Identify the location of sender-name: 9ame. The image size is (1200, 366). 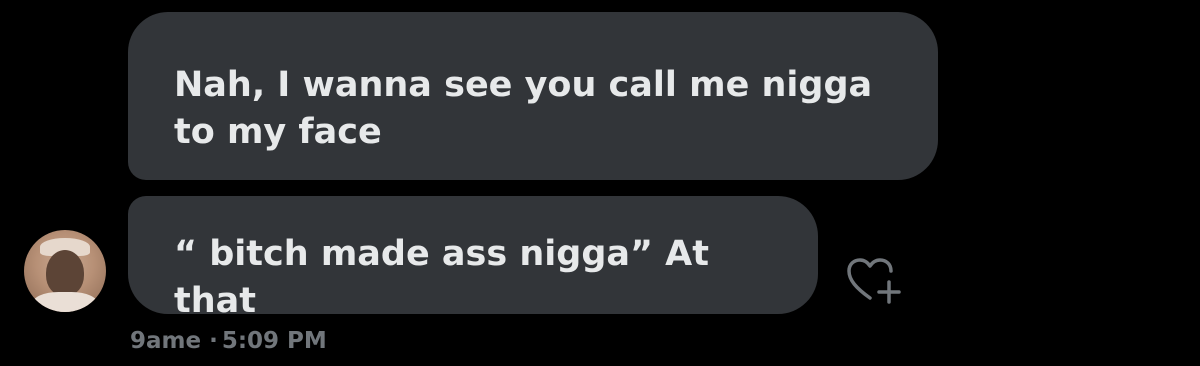
(165, 341).